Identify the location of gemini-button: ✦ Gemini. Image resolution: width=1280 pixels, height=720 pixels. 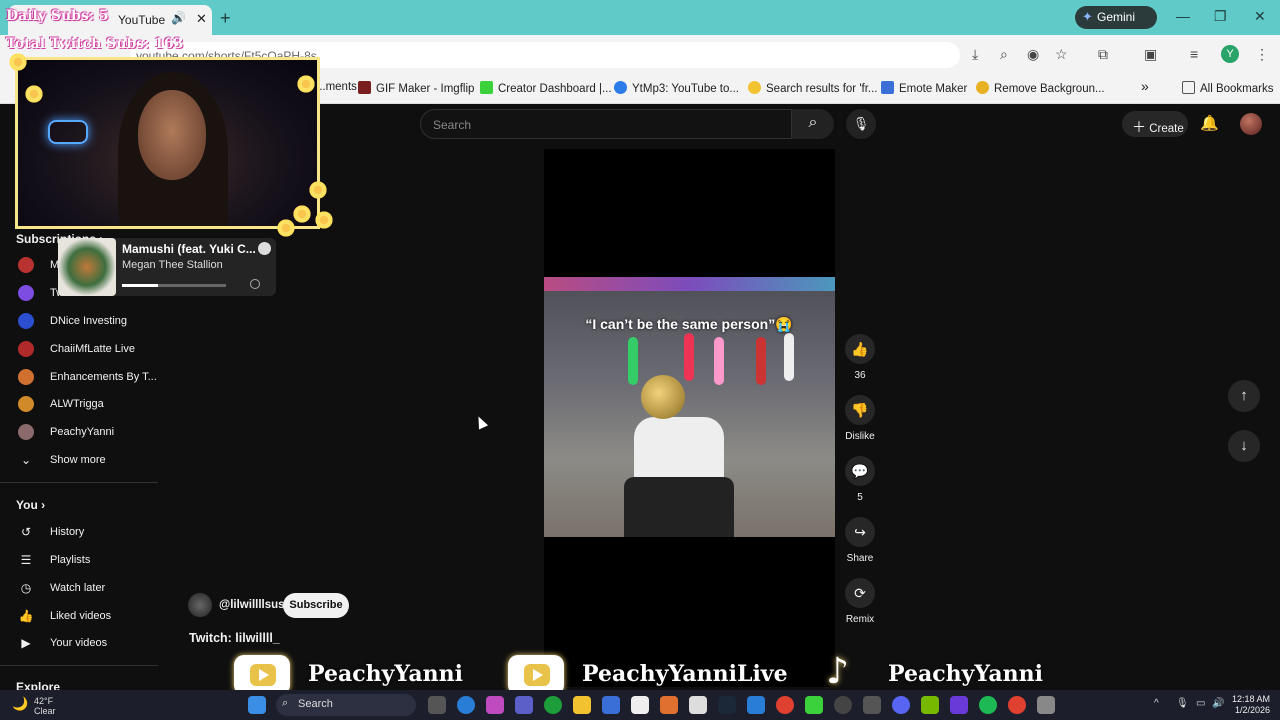
(1116, 17).